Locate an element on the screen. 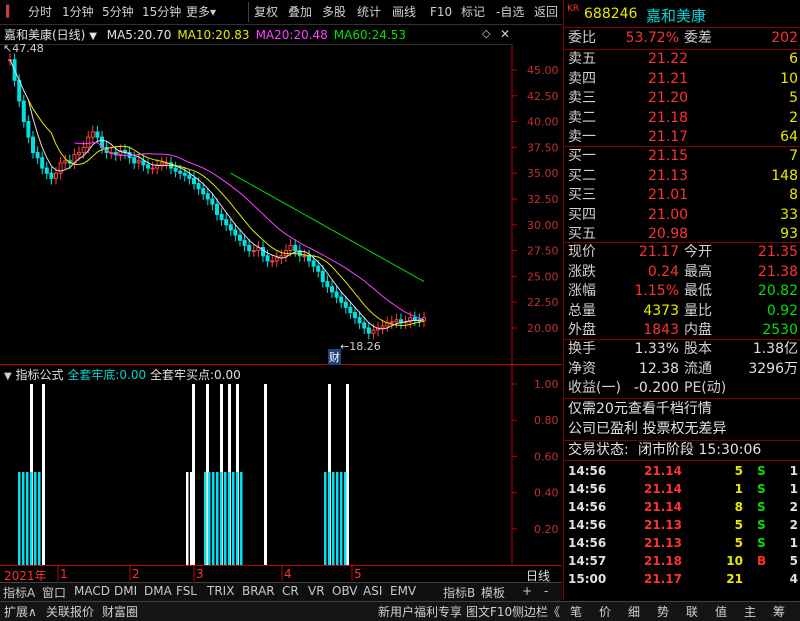  sell-level-row: 卖一 21.17 64 is located at coordinates (682, 137).